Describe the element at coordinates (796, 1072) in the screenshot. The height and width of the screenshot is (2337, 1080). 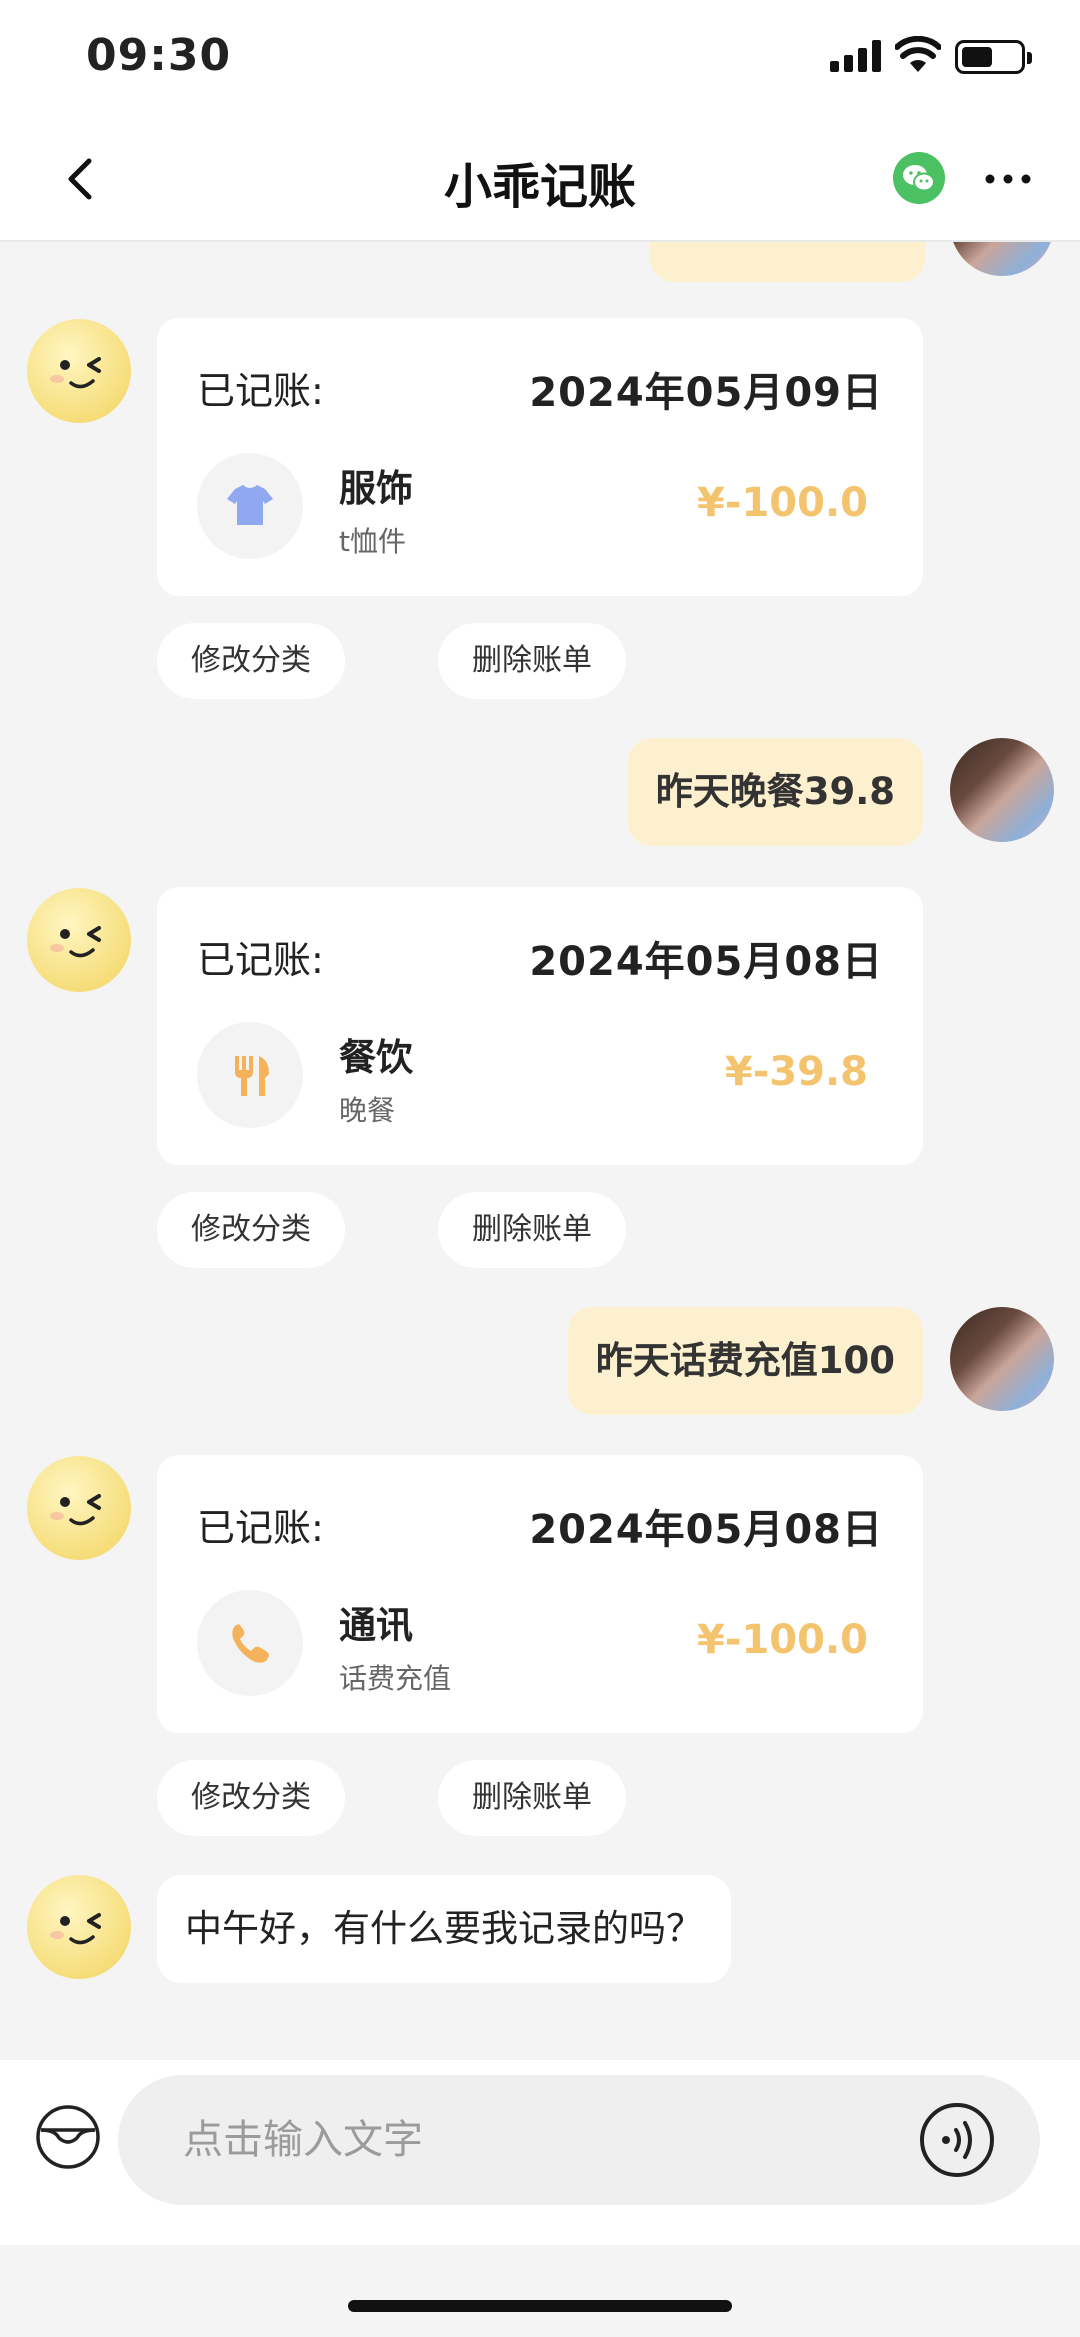
I see `record-amount: ¥-39.8` at that location.